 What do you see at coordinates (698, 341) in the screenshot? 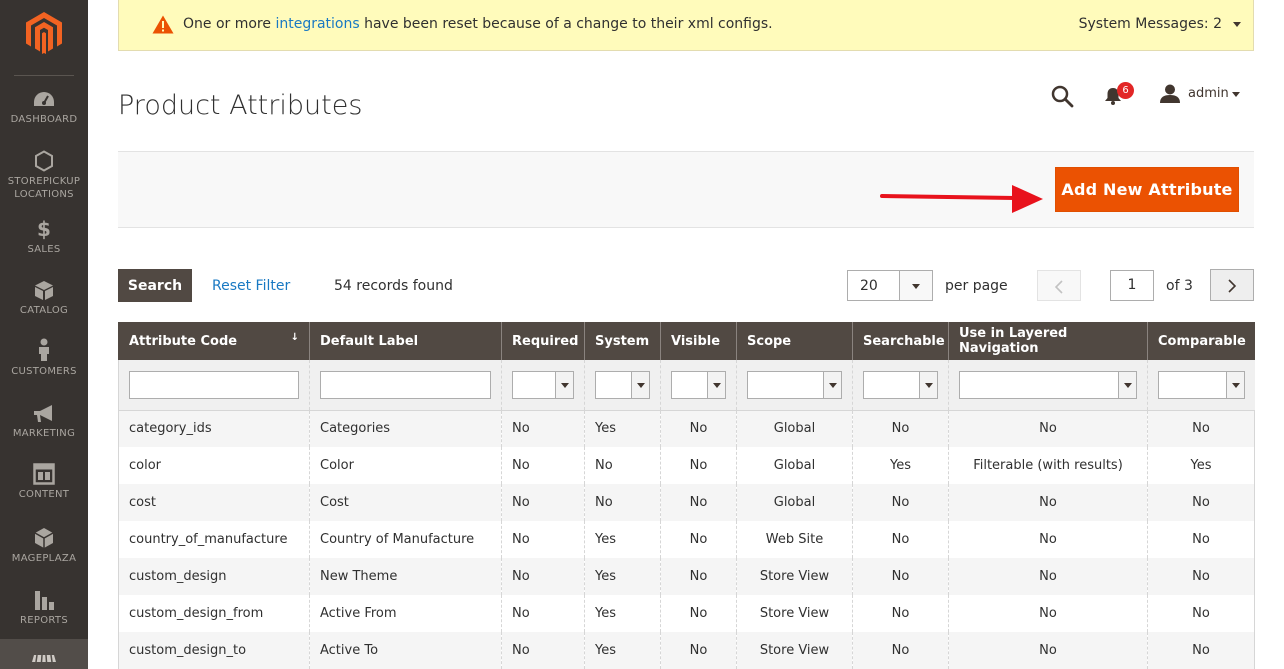
I see `column-header-visible: Visible` at bounding box center [698, 341].